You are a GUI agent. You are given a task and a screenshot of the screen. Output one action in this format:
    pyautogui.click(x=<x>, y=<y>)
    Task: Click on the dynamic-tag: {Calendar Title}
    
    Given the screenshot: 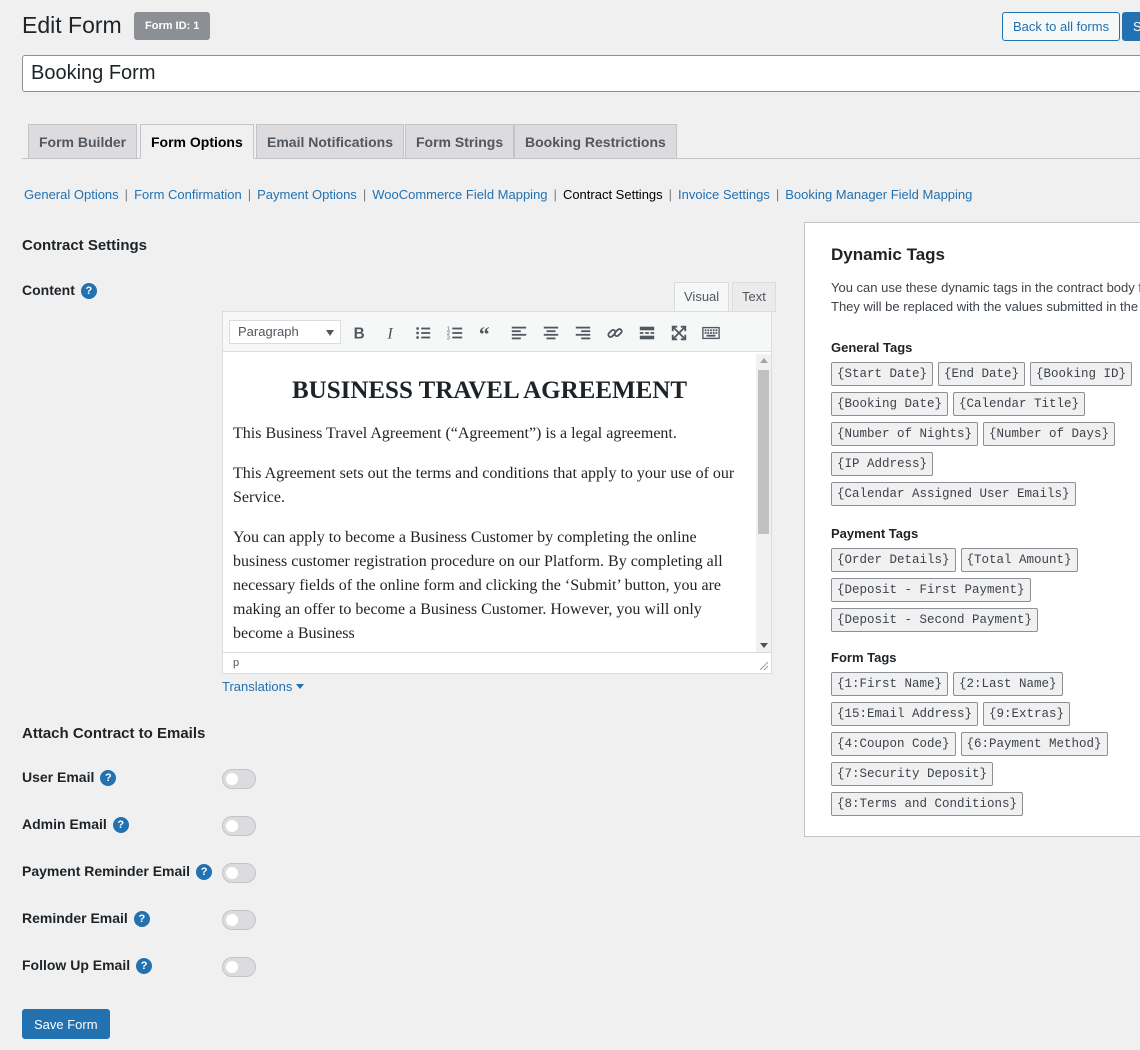 What is the action you would take?
    pyautogui.click(x=1019, y=404)
    